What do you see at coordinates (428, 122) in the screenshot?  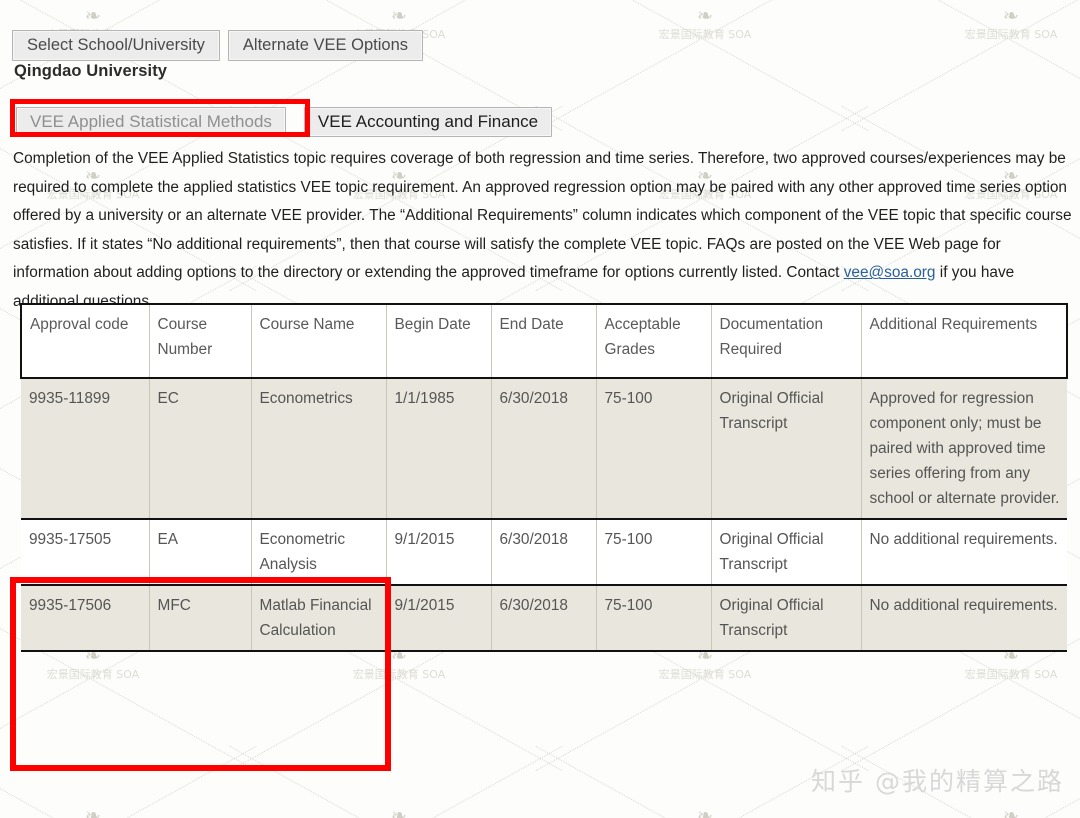 I see `tab-vee-accounting-and-finance: VEE Accounting and Finance` at bounding box center [428, 122].